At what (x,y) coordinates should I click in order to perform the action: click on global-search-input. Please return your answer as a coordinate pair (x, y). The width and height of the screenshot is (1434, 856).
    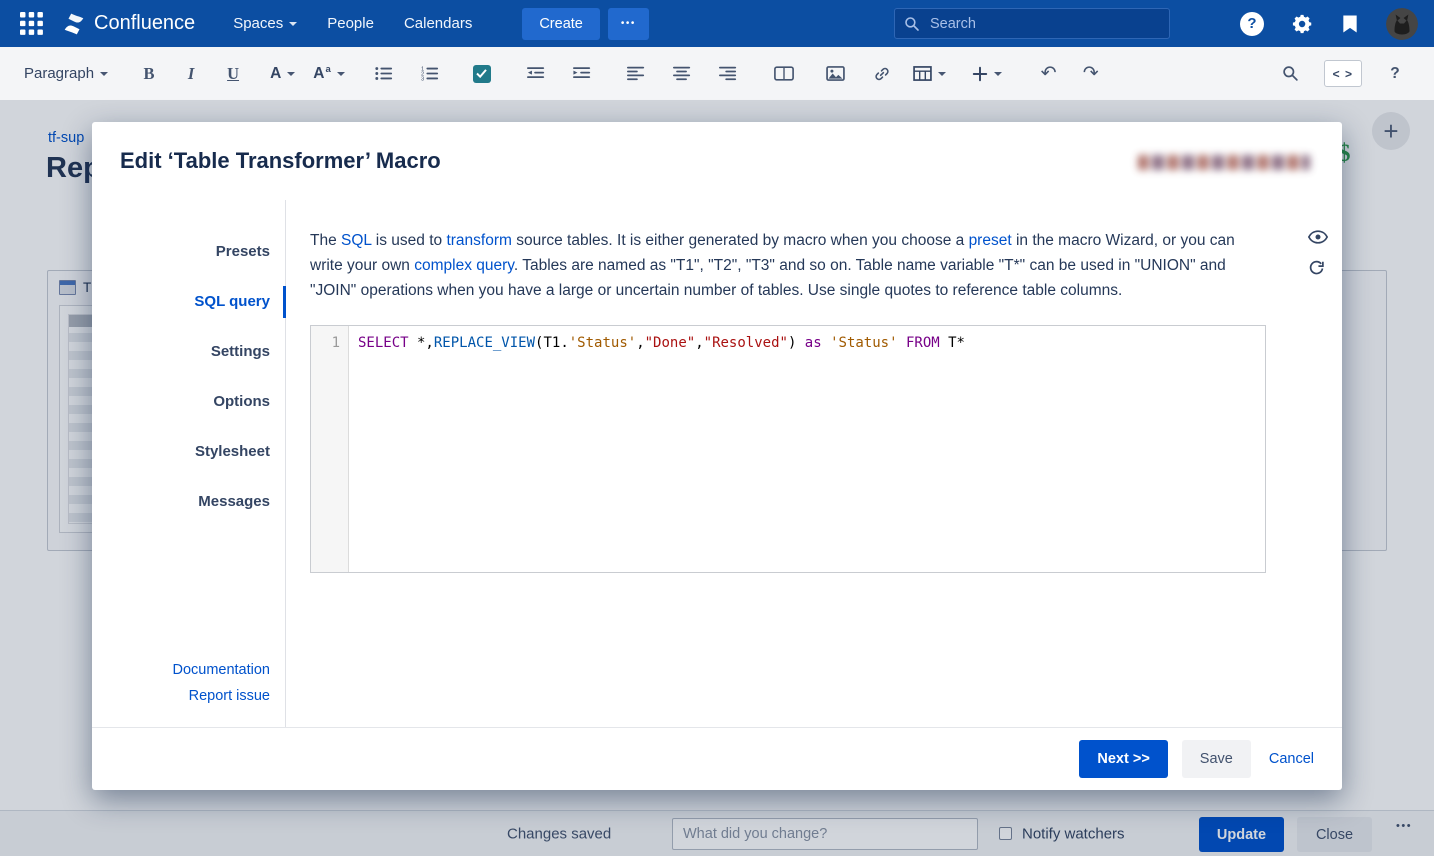
    Looking at the image, I should click on (1044, 23).